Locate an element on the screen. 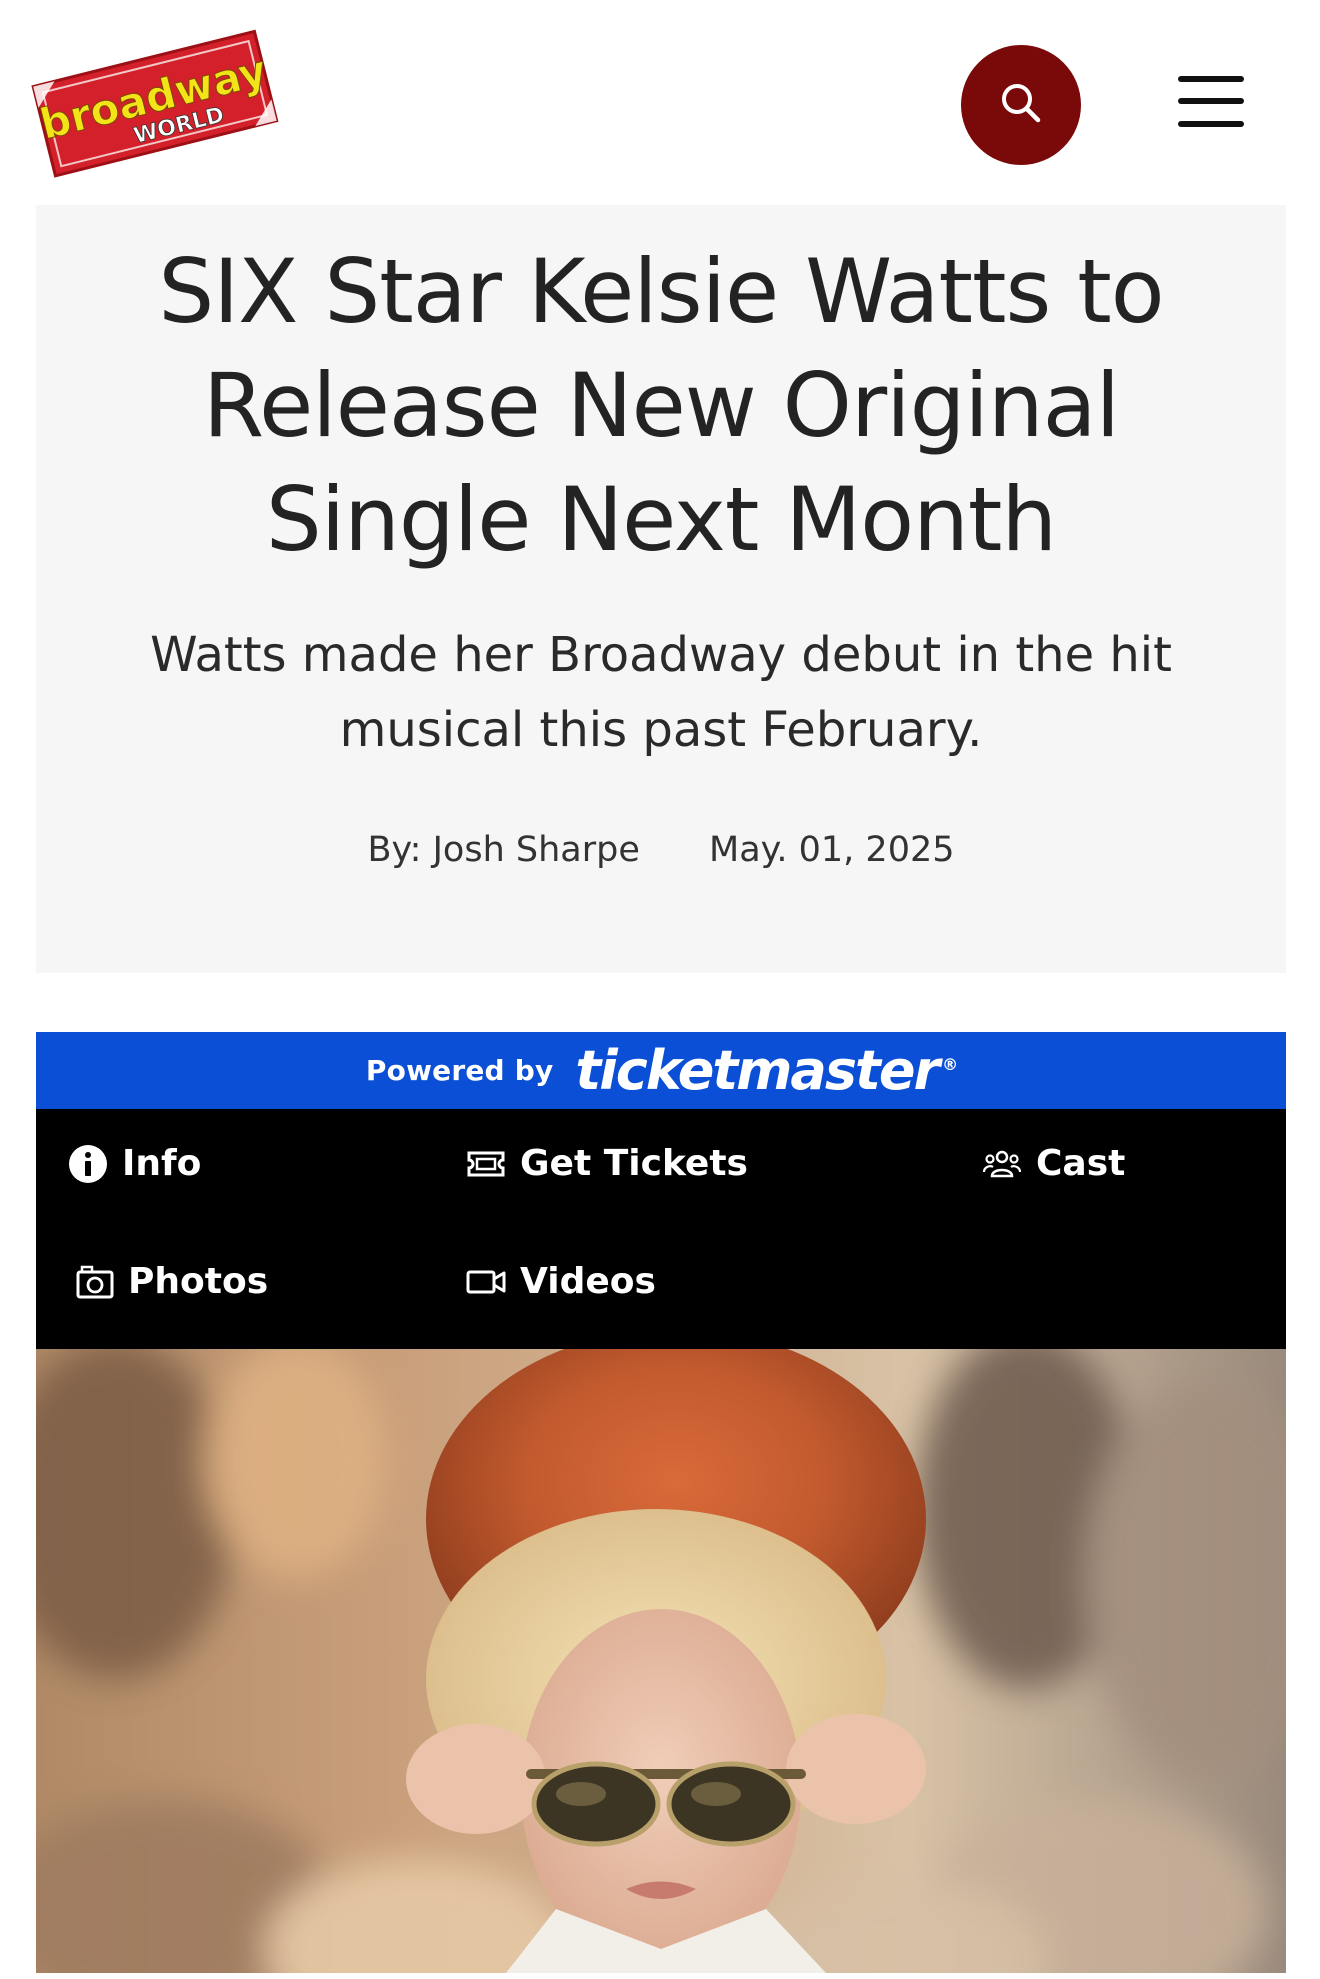 This screenshot has height=1979, width=1320. broadwayworld-logo: broadway WORLD is located at coordinates (153, 100).